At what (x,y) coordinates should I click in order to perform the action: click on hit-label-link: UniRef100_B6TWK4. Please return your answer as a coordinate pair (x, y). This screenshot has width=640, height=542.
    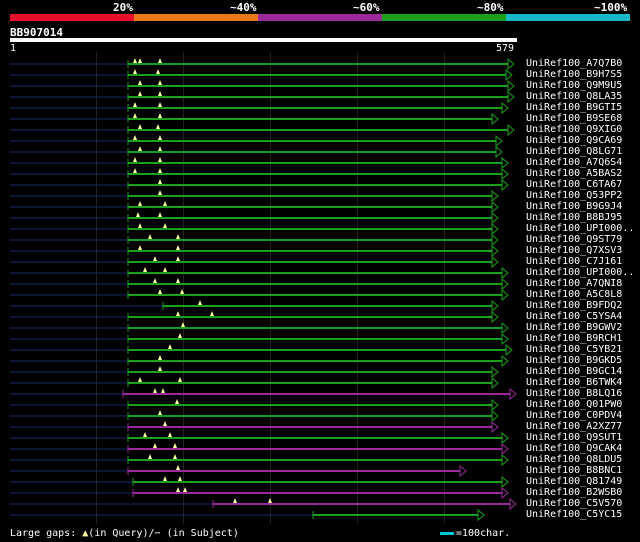
    Looking at the image, I should click on (574, 382).